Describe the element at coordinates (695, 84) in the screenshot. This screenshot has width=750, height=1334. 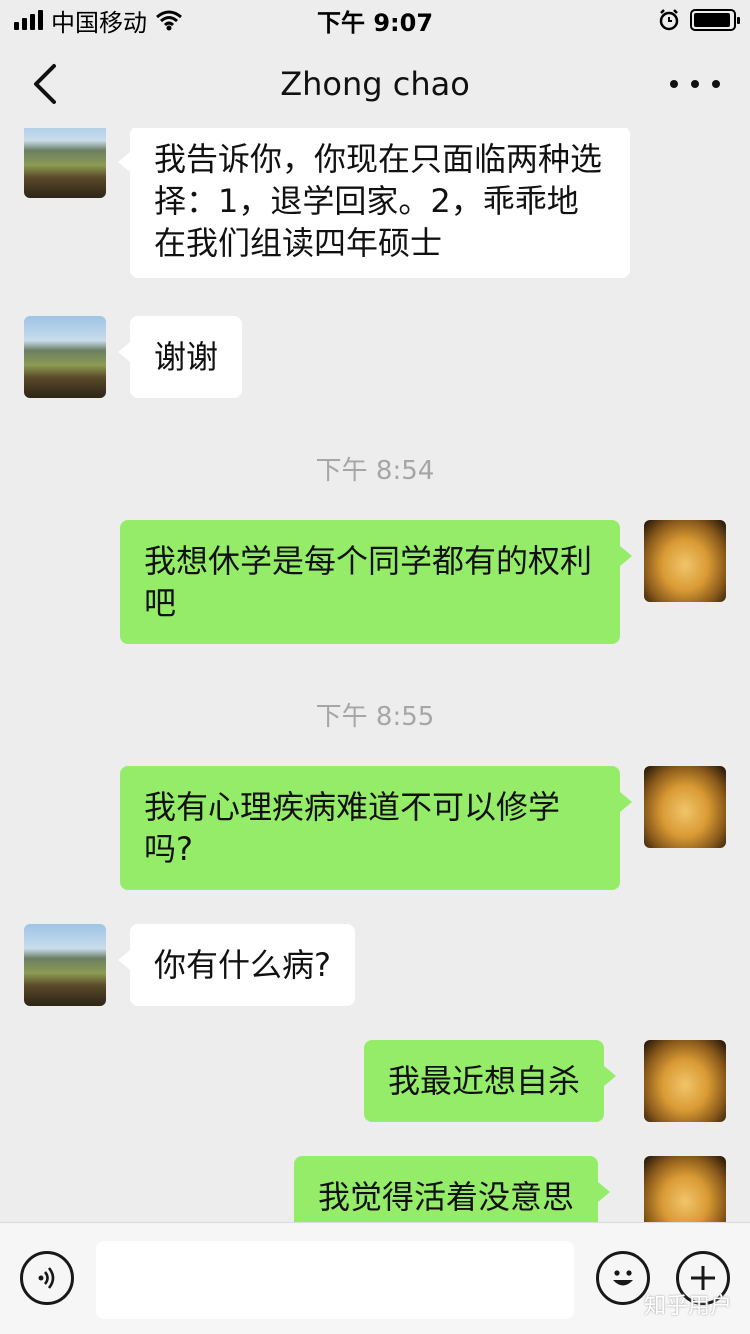
I see `more-options-icon` at that location.